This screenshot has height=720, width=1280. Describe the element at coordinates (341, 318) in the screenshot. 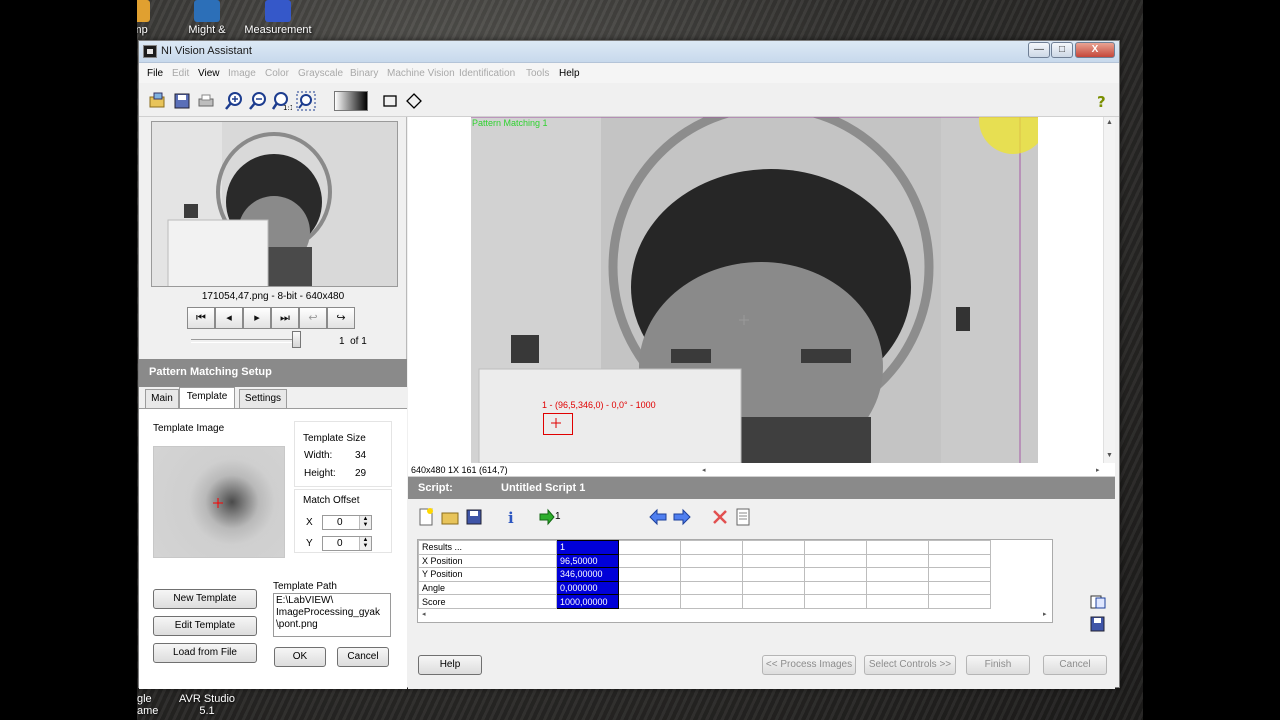

I see `redo-icon: ↪` at that location.